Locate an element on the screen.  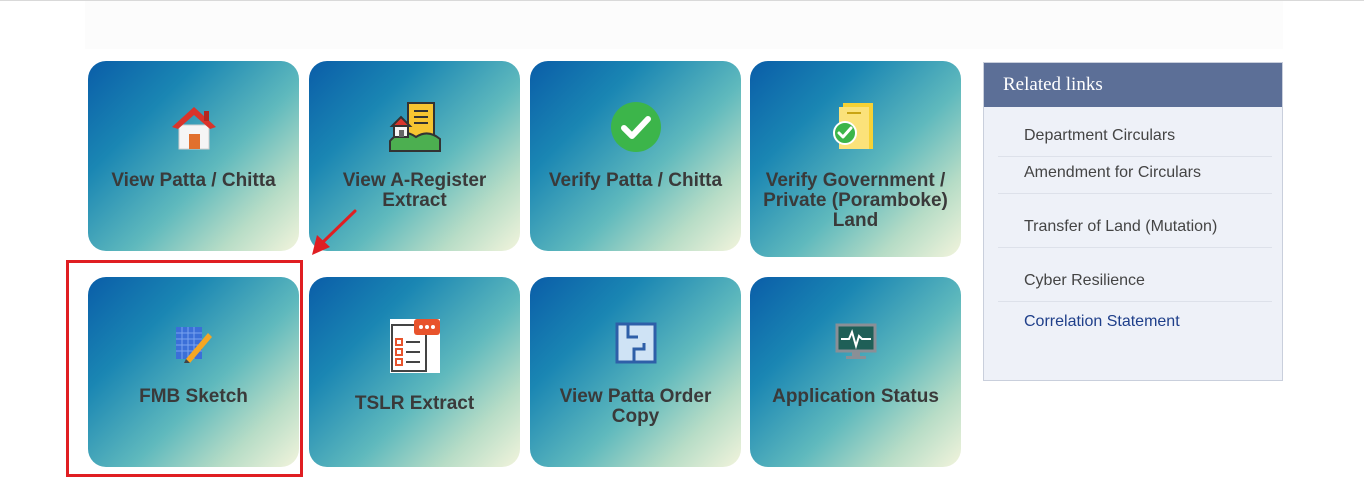
related-link-cyber-resilience: Cyber Resilience is located at coordinates (1135, 287).